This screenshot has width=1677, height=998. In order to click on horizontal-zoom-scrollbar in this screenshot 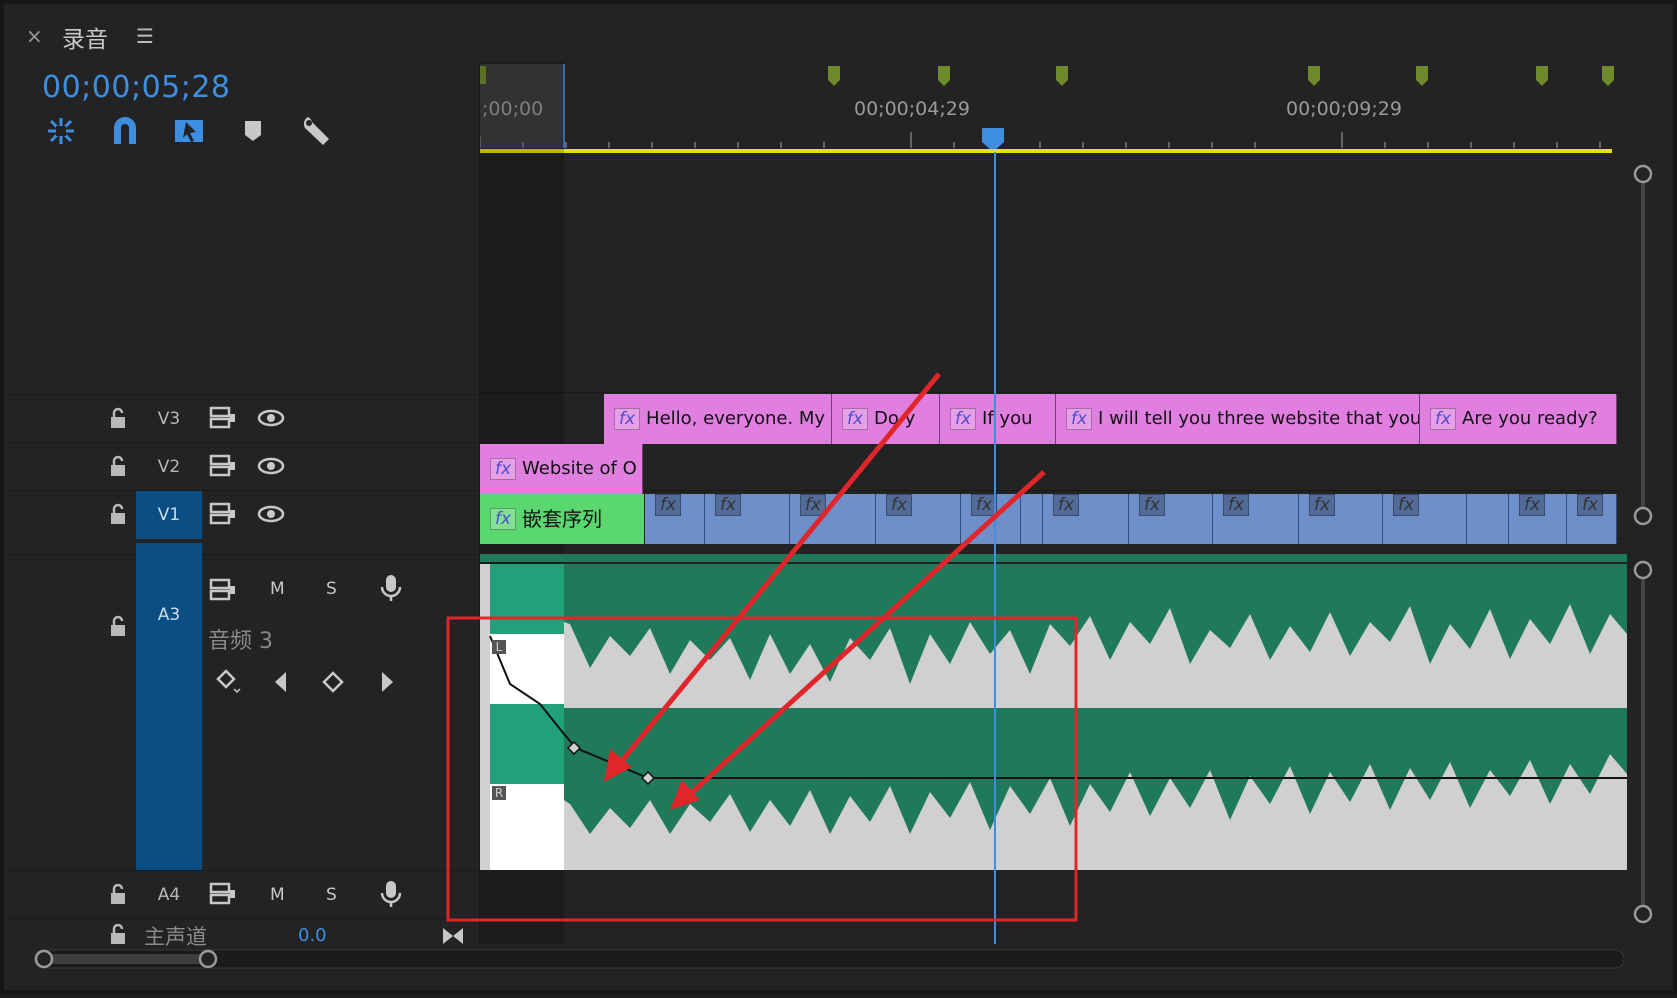, I will do `click(834, 959)`.